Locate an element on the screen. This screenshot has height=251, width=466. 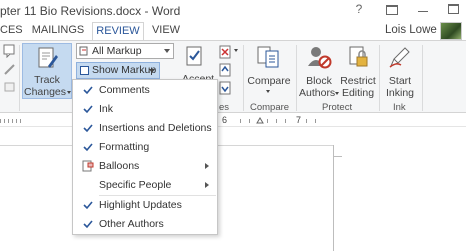
show-markup-button: Show Markup is located at coordinates (118, 70).